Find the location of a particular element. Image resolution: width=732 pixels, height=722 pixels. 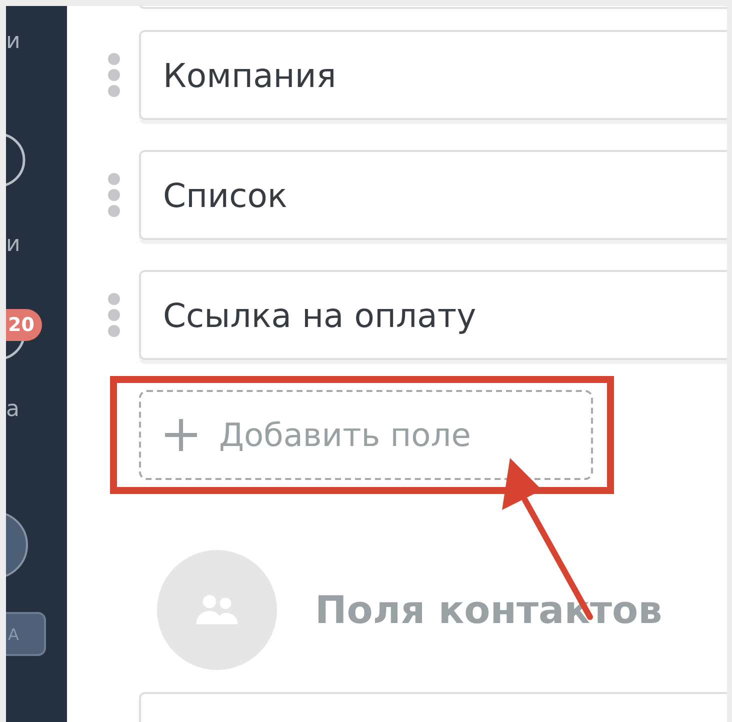

count-badge: 20 is located at coordinates (24, 325).